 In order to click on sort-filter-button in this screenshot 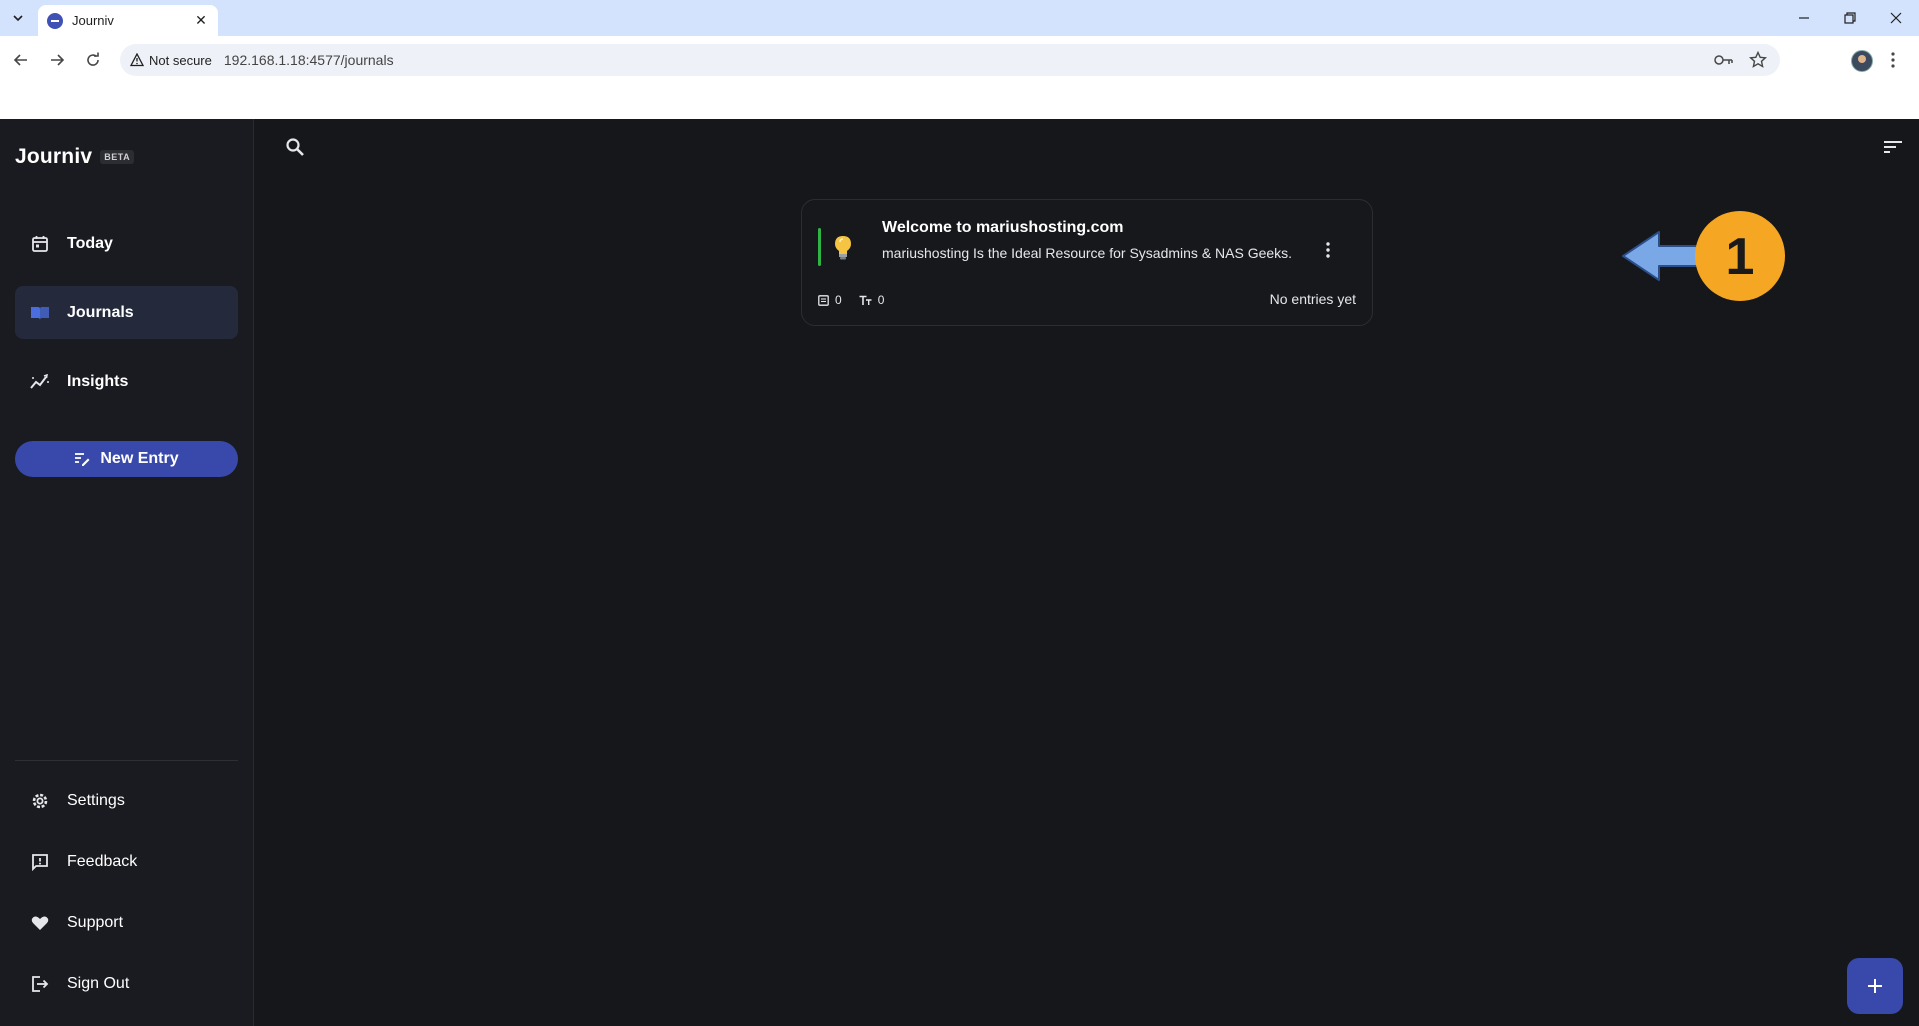, I will do `click(1893, 147)`.